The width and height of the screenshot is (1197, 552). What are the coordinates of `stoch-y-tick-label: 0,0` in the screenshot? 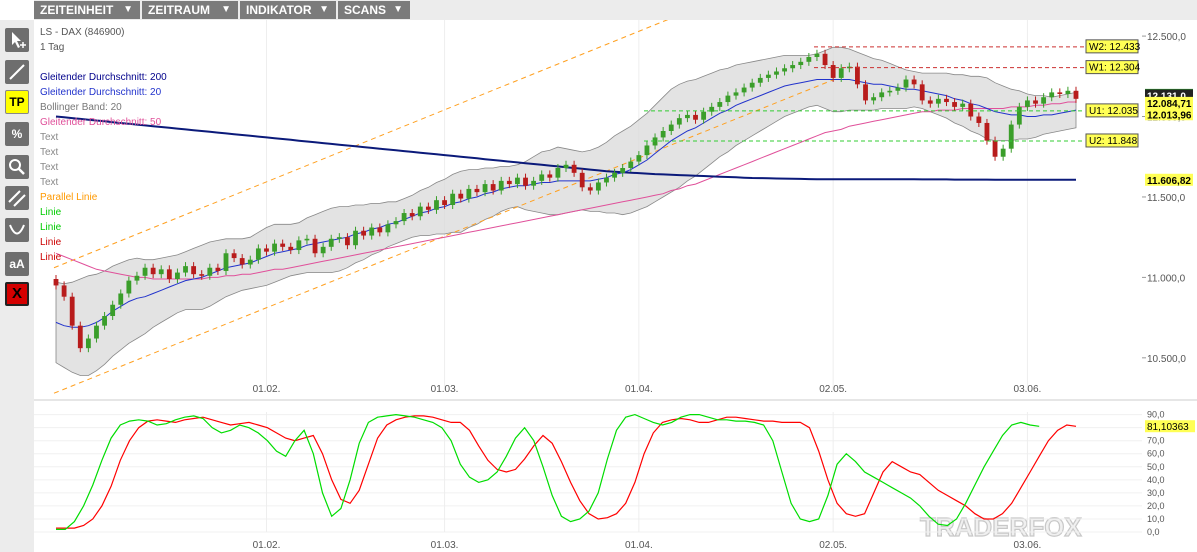 It's located at (1153, 532).